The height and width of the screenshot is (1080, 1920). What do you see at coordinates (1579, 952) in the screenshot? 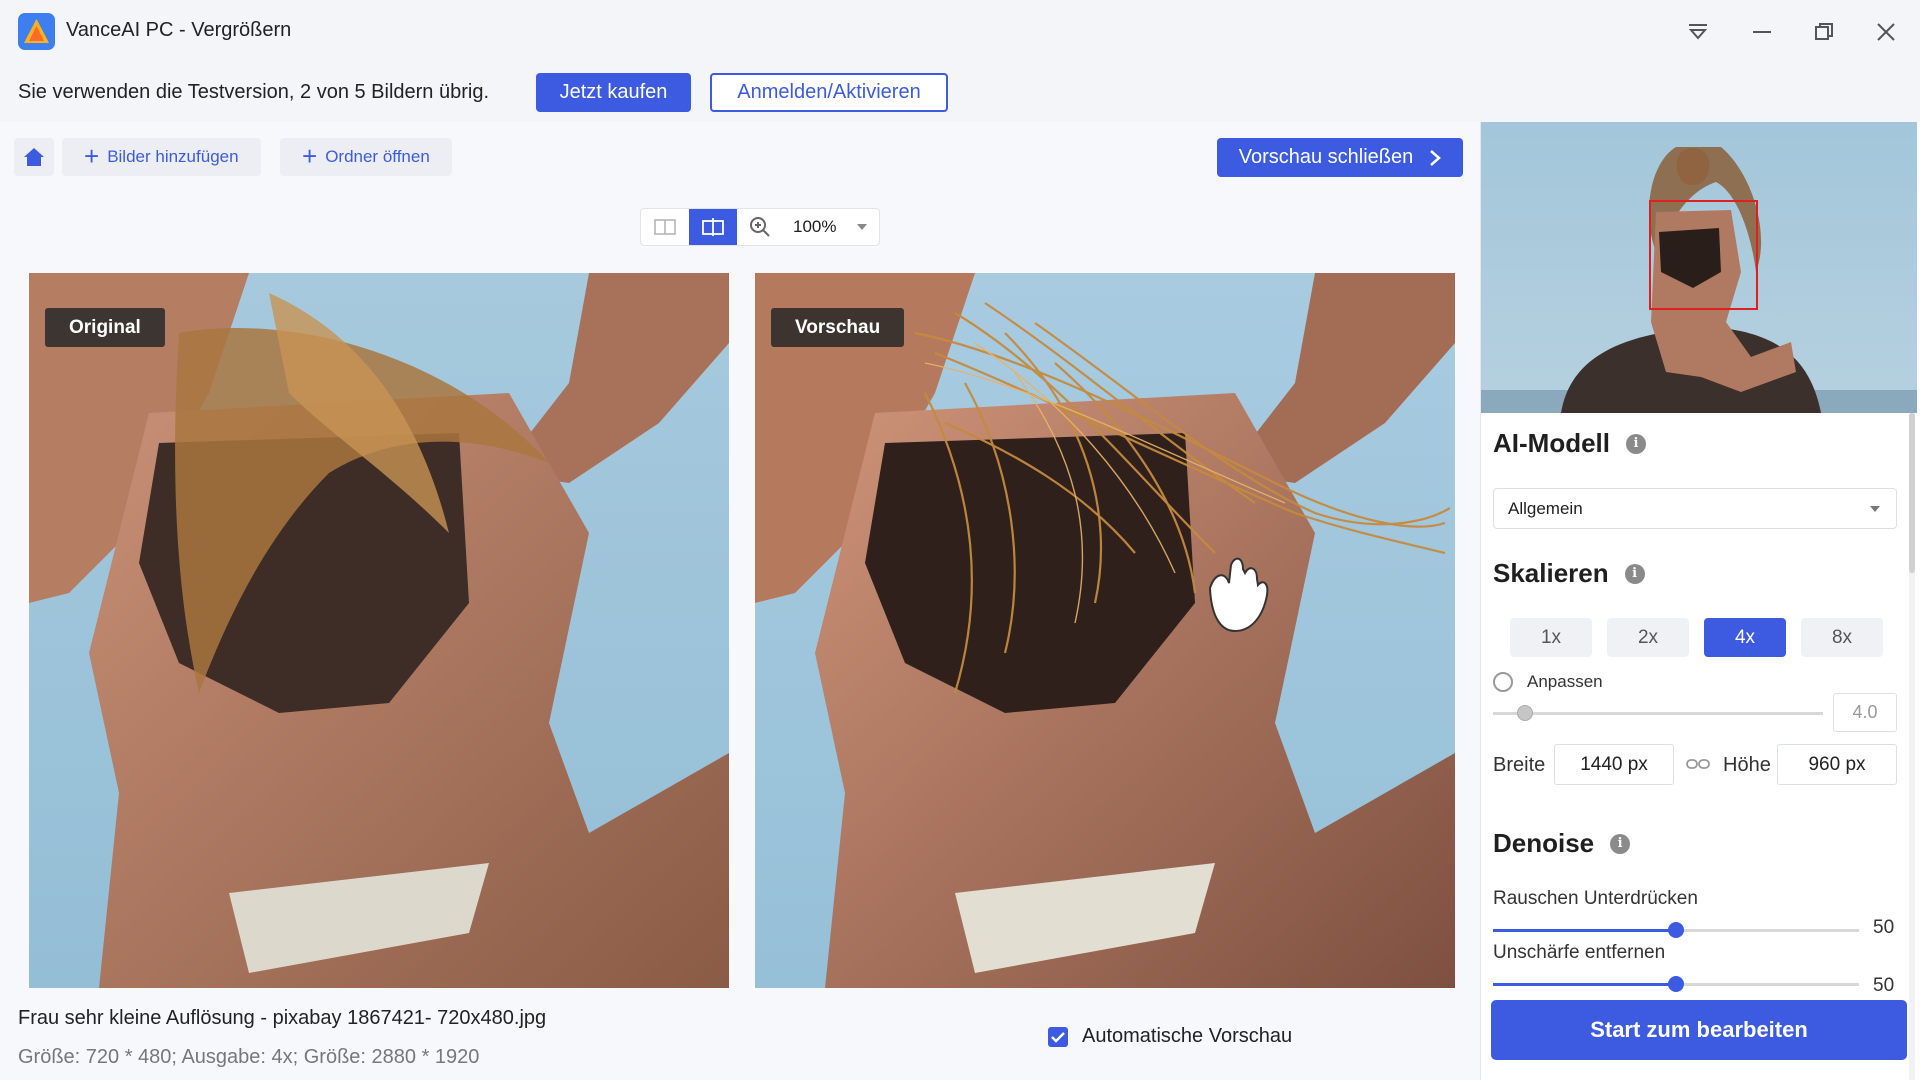
I see `deblur-label: Unschärfe entfernen` at bounding box center [1579, 952].